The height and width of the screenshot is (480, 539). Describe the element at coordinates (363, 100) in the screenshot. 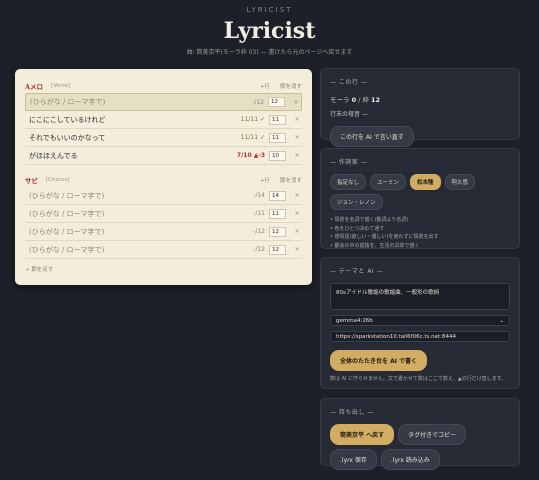

I see `slot-label: / 枠` at that location.